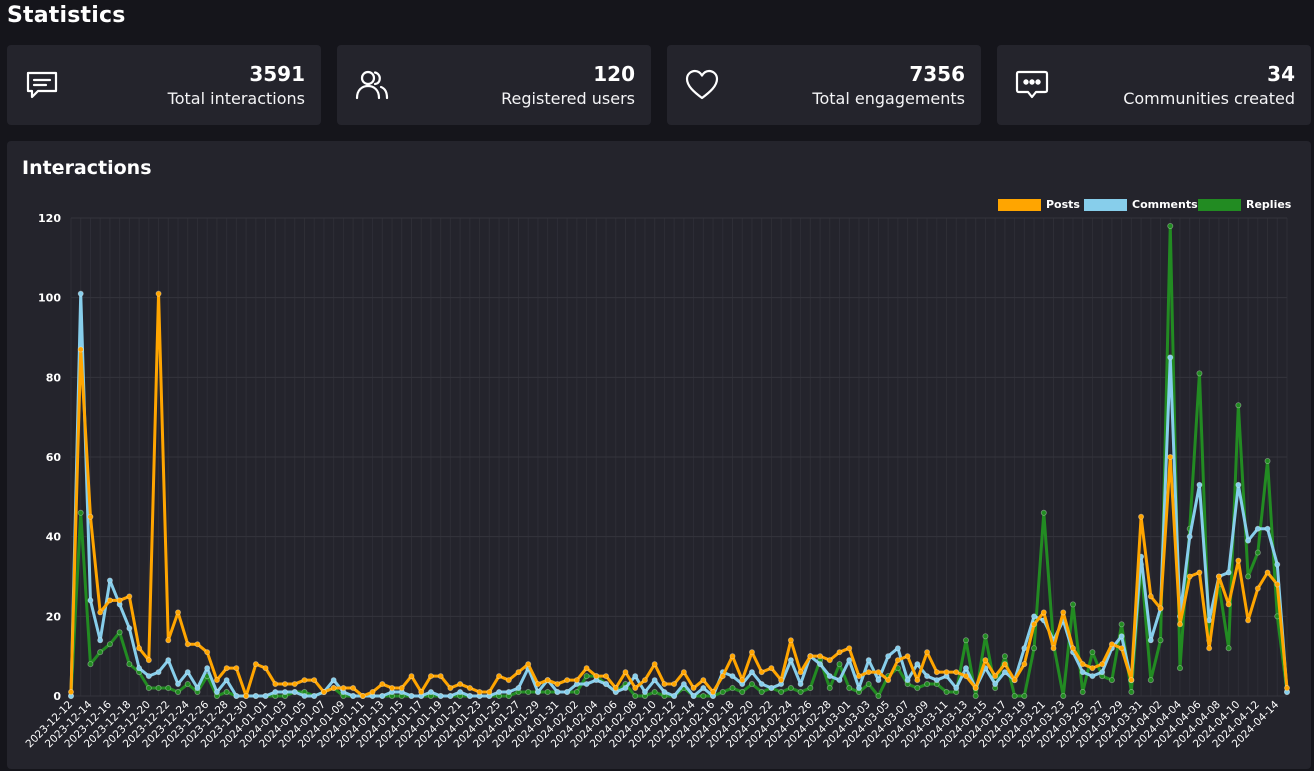 The width and height of the screenshot is (1314, 771). Describe the element at coordinates (1209, 98) in the screenshot. I see `stat-label: Communities created` at that location.